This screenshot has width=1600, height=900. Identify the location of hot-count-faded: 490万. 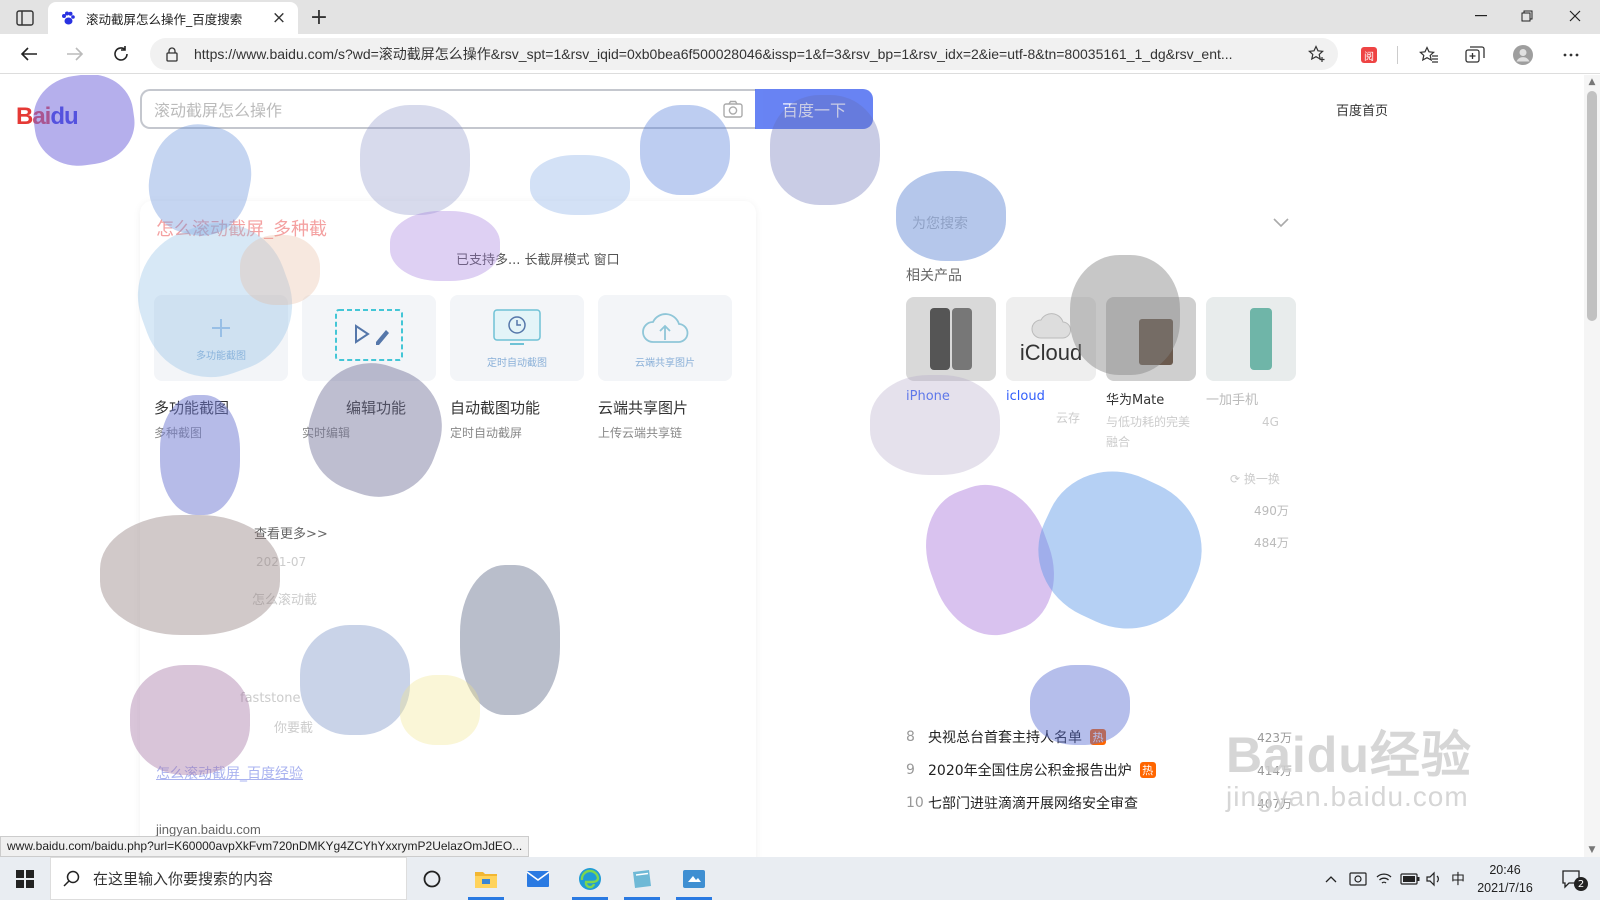
(1271, 511).